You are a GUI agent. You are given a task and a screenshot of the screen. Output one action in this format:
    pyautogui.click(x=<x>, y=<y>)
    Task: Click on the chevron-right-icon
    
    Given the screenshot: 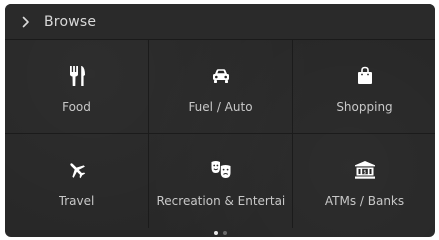 What is the action you would take?
    pyautogui.click(x=26, y=22)
    